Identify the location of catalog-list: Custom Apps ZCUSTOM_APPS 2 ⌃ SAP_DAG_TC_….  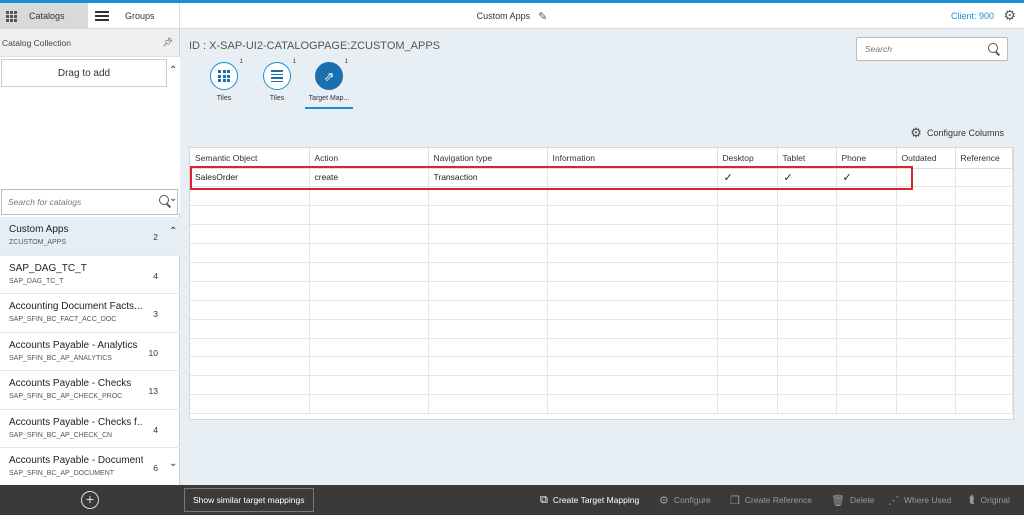
(90, 352).